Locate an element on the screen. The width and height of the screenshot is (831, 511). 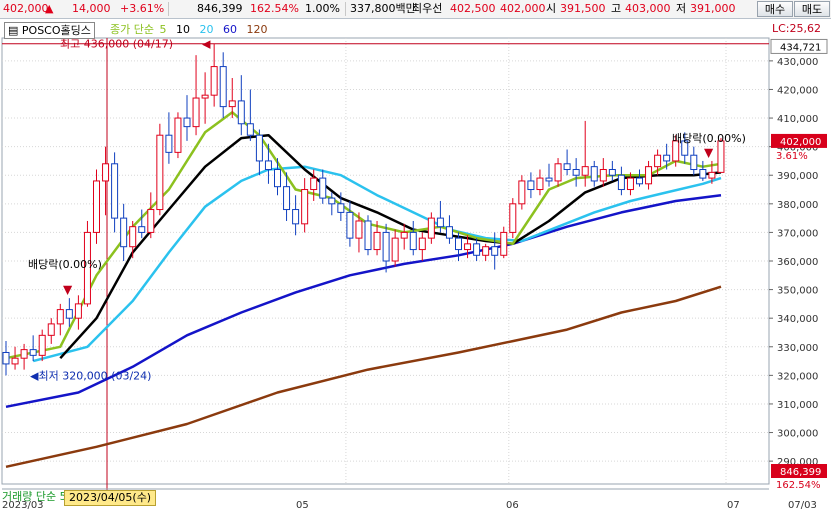
stock-name-box: ▤ POSCO홀딩스 is located at coordinates (49, 30).